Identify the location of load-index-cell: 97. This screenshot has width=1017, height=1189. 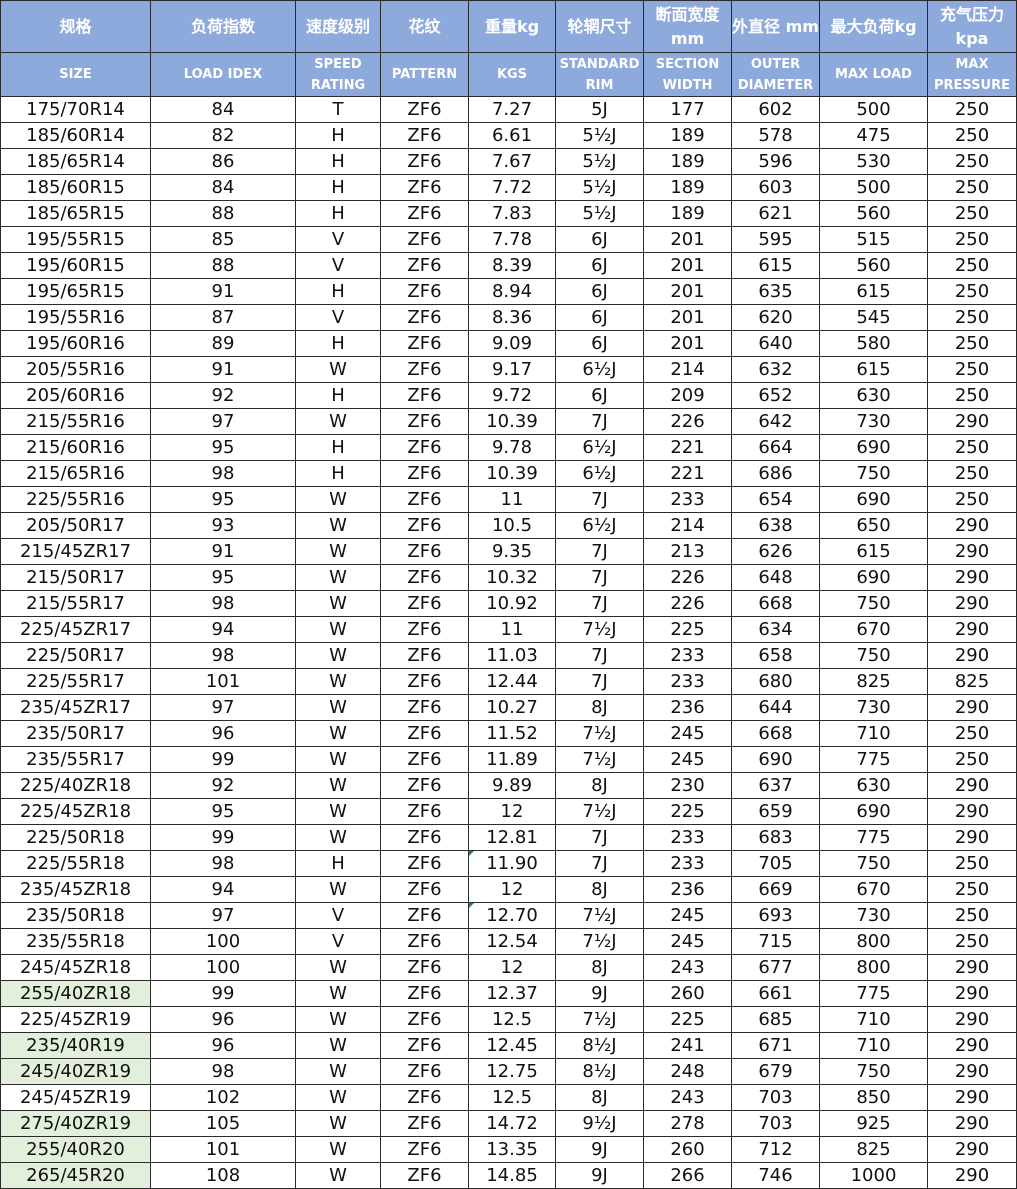
(223, 915).